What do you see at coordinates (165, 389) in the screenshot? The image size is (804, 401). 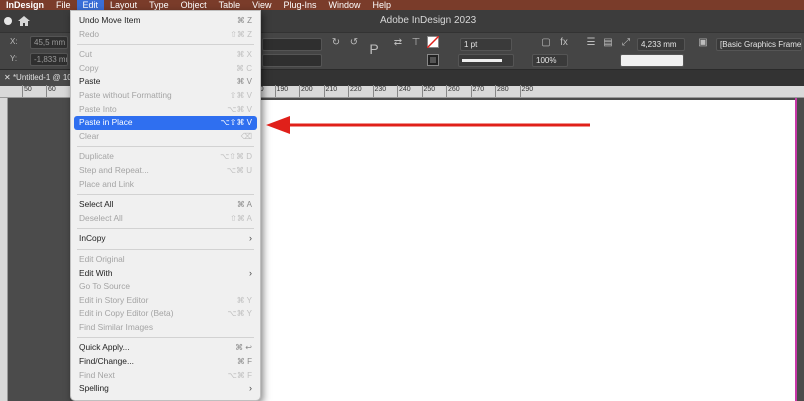 I see `menu-item-spelling: Spelling ›` at bounding box center [165, 389].